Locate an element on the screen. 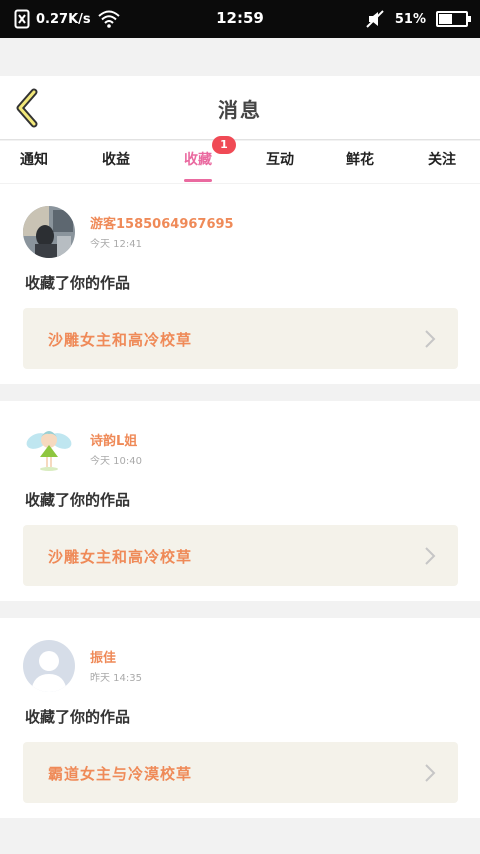  status-right: 51% is located at coordinates (418, 19).